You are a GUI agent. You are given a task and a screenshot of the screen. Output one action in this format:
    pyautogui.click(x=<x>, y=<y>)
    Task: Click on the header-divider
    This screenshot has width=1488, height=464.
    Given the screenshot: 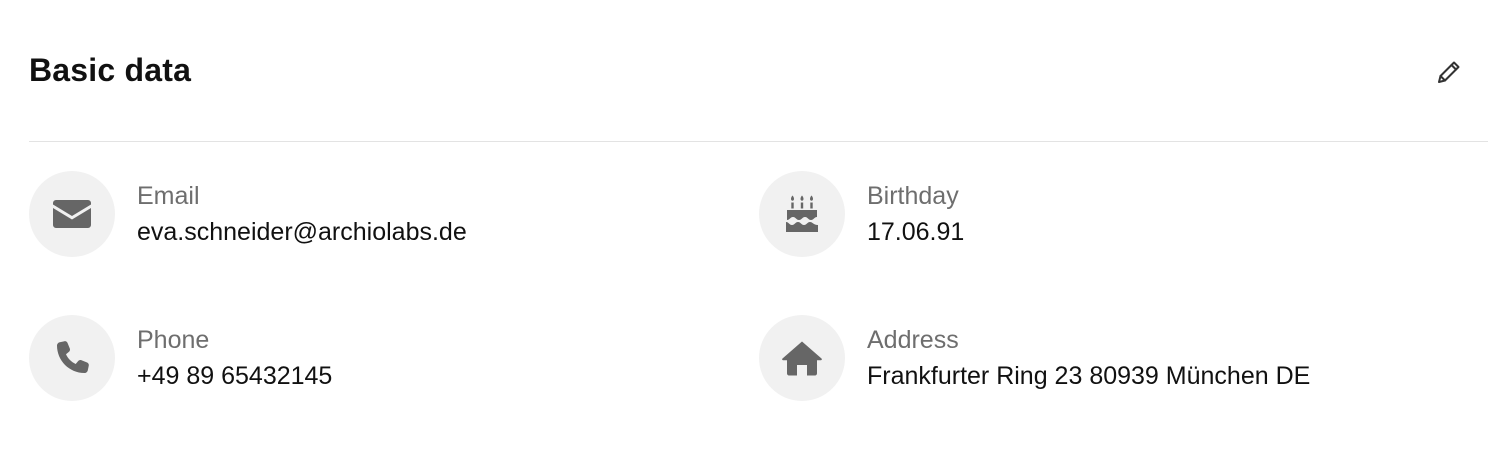 What is the action you would take?
    pyautogui.click(x=758, y=141)
    